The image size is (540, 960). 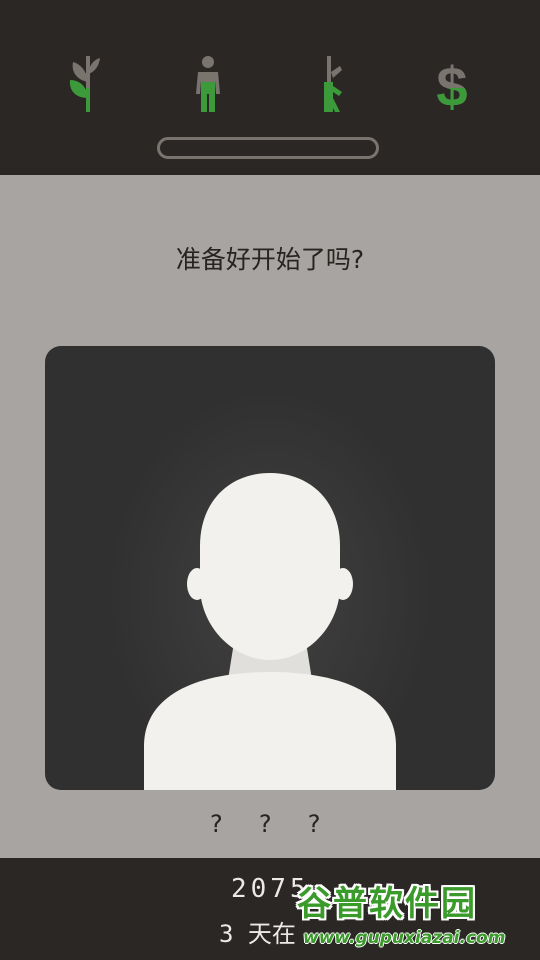 What do you see at coordinates (268, 148) in the screenshot?
I see `year-progress-bar` at bounding box center [268, 148].